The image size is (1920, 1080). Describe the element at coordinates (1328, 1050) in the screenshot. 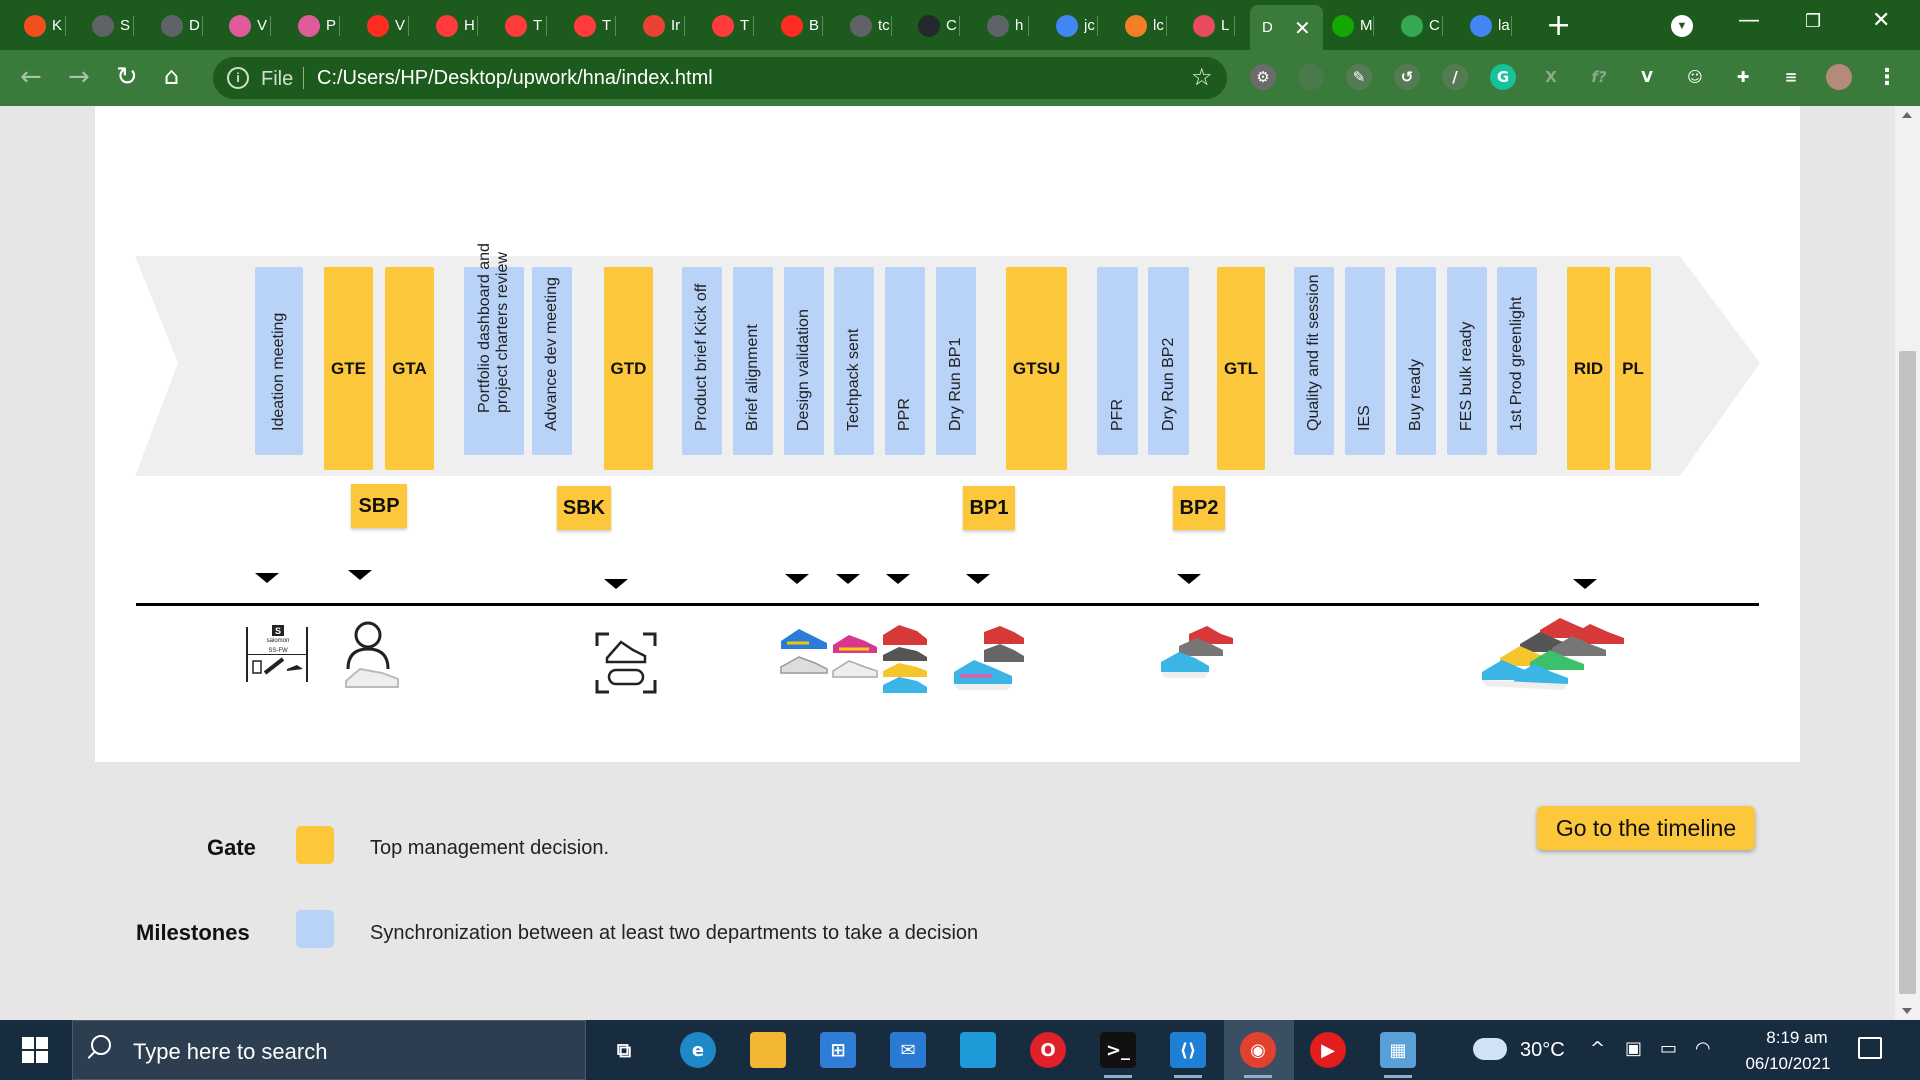

I see `youtube-music-icon: ▶` at that location.